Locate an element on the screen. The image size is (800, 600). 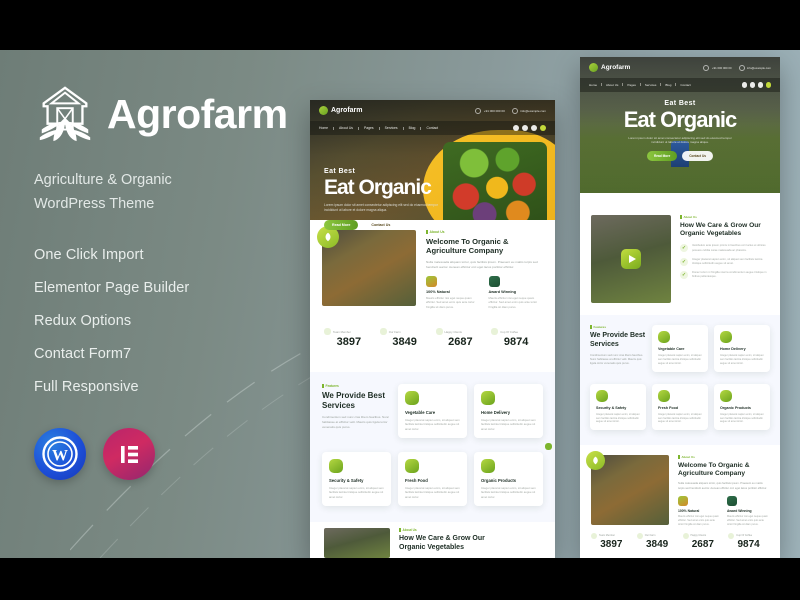
service-card-organic-products-title: Organic Products is located at coordinates (499, 480).